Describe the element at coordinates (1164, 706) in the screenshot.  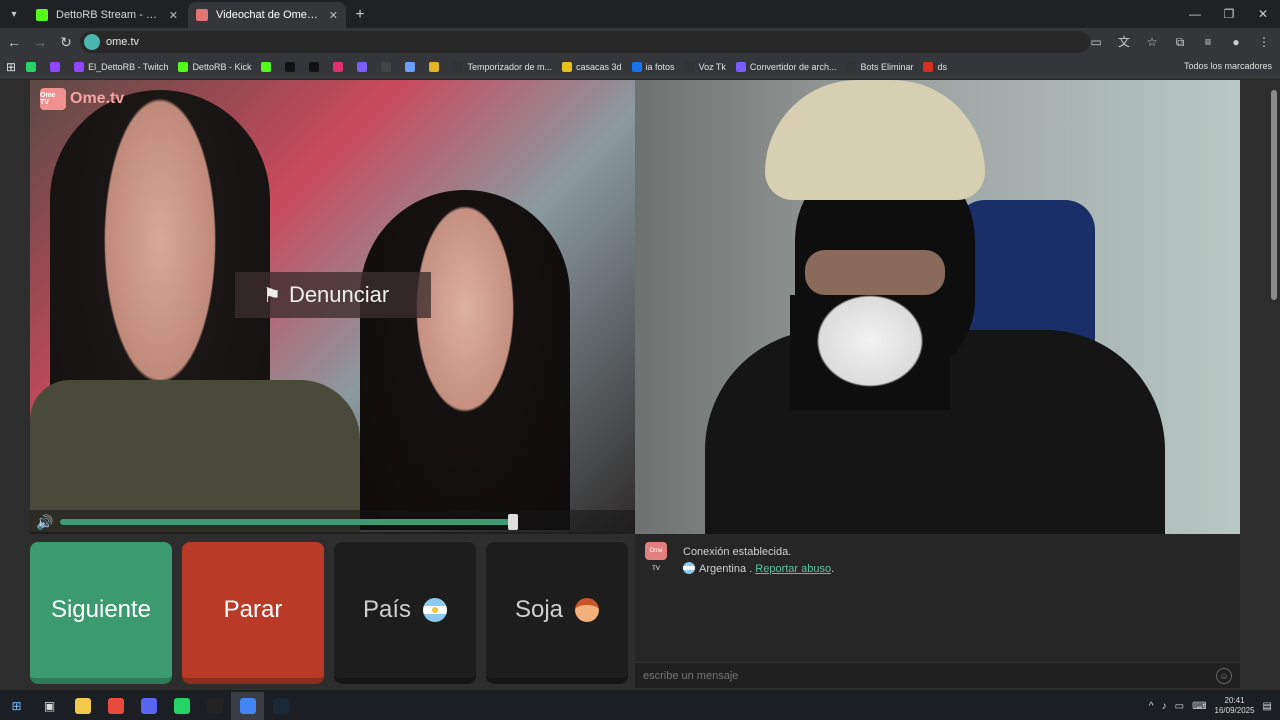
I see `volume-tray-icon: ♪` at that location.